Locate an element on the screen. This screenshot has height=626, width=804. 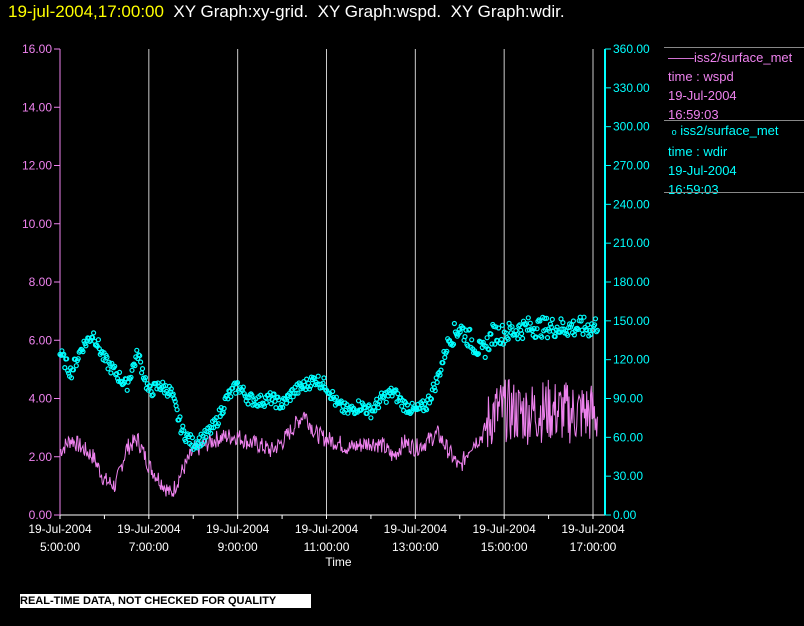
legend-variable: time : wdir is located at coordinates (698, 151).